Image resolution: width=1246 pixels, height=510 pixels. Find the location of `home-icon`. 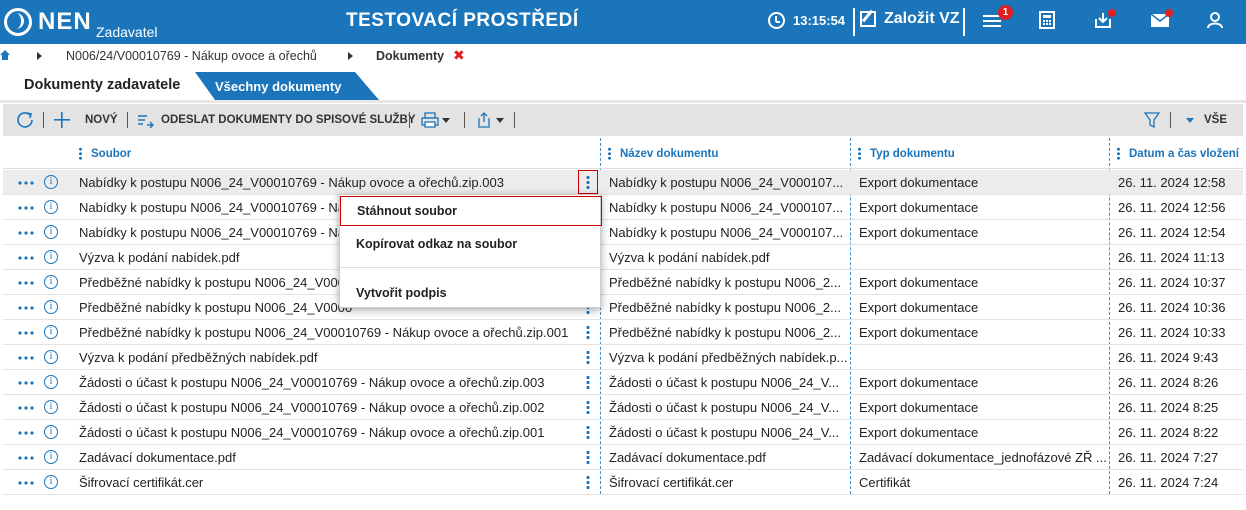

home-icon is located at coordinates (5, 55).